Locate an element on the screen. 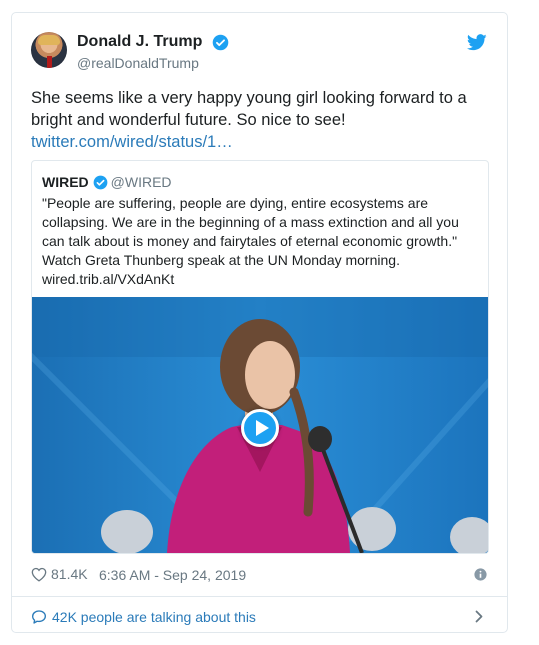 This screenshot has width=539, height=645. like-button: 81.4K is located at coordinates (59, 574).